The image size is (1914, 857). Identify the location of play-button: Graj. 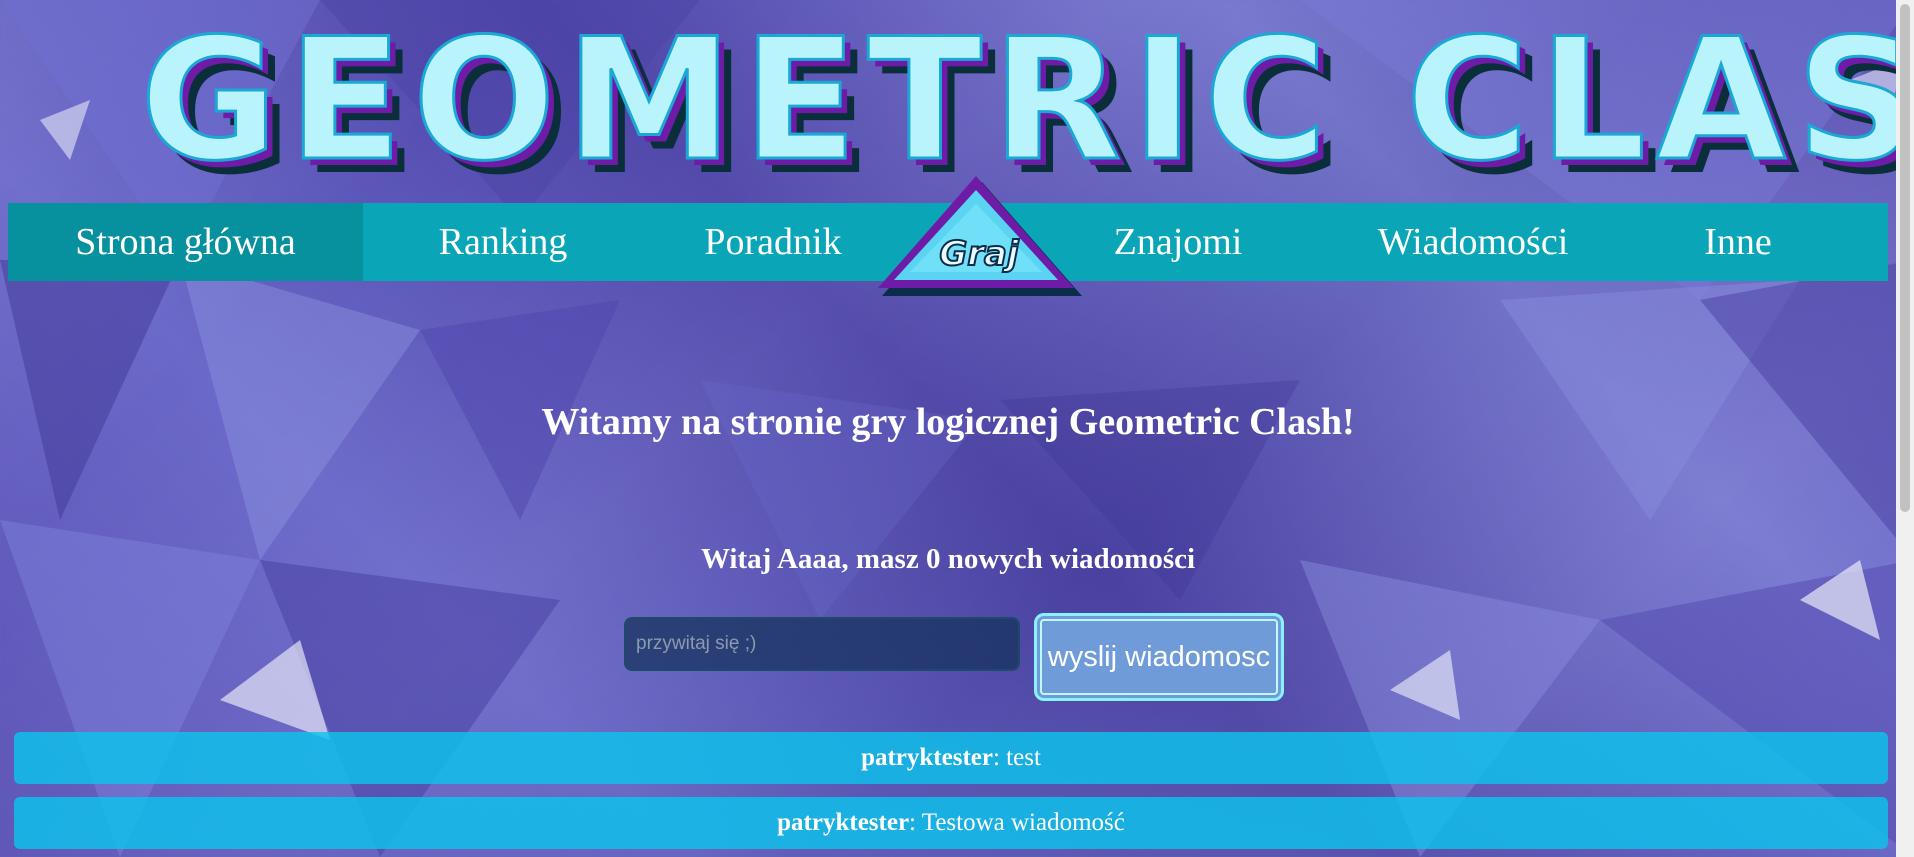
(979, 238).